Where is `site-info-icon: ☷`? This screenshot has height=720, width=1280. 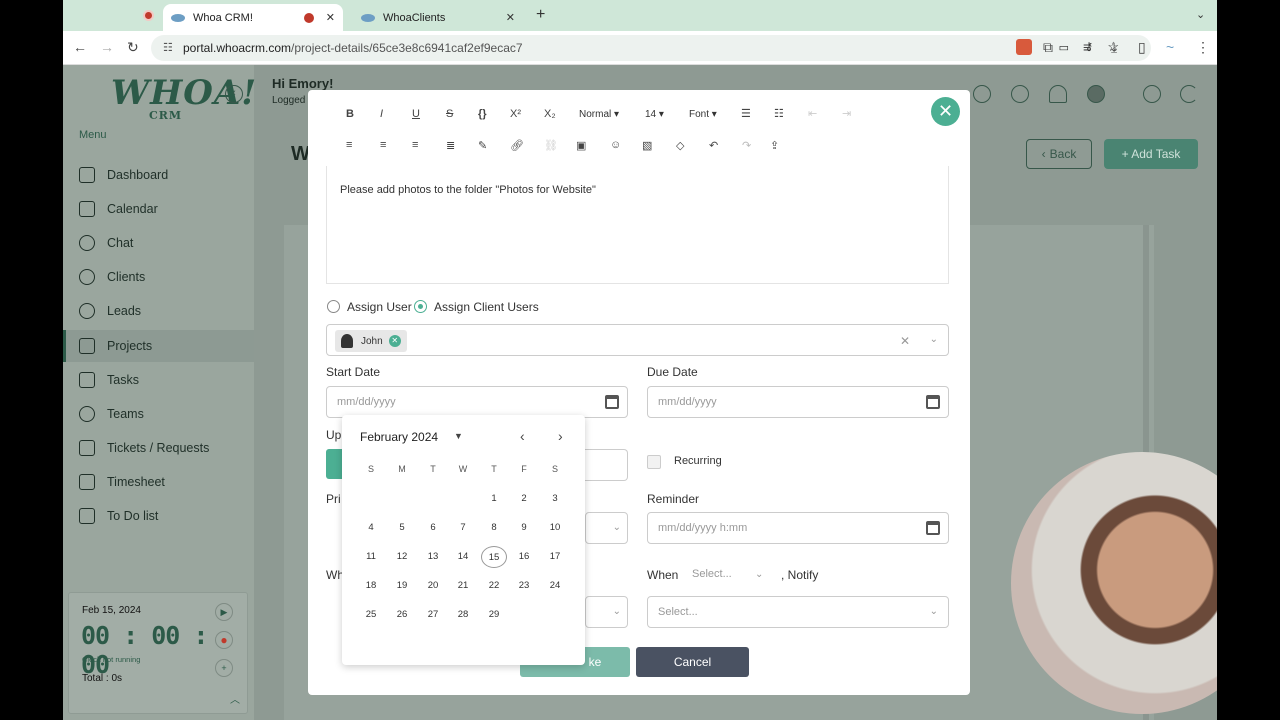
site-info-icon: ☷ is located at coordinates (168, 47).